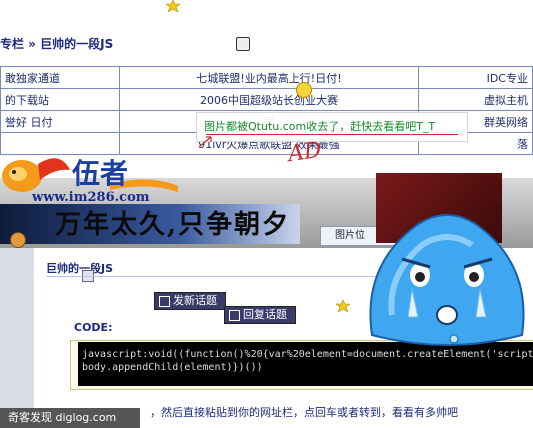  Describe the element at coordinates (91, 197) in the screenshot. I see `logo-url: www.im286.com` at that location.